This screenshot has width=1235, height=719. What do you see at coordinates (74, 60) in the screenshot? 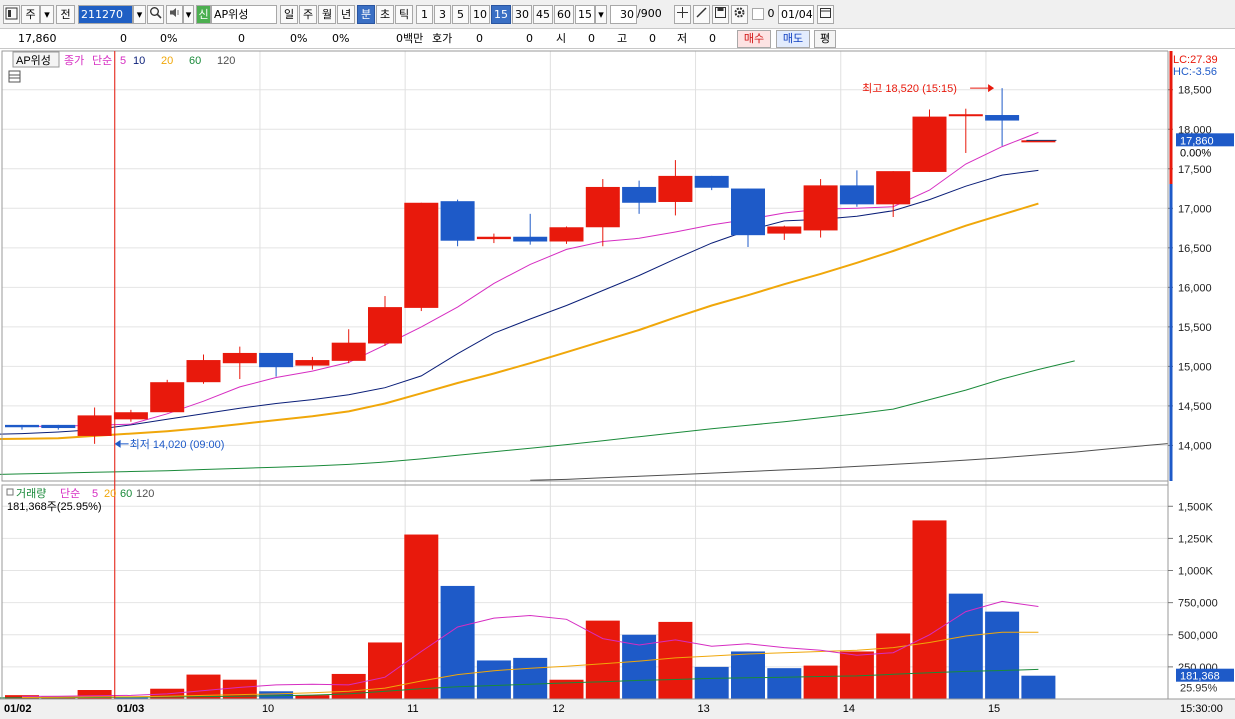
I see `price-legend-item: 종가` at bounding box center [74, 60].